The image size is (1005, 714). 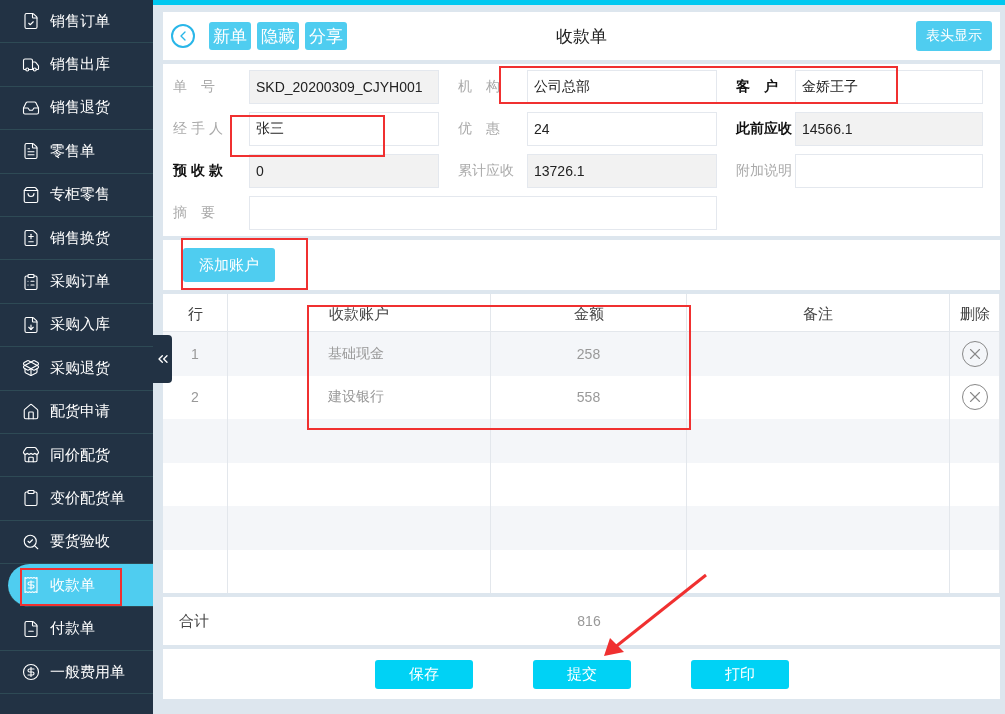 What do you see at coordinates (31, 194) in the screenshot?
I see `shopping-bag-icon` at bounding box center [31, 194].